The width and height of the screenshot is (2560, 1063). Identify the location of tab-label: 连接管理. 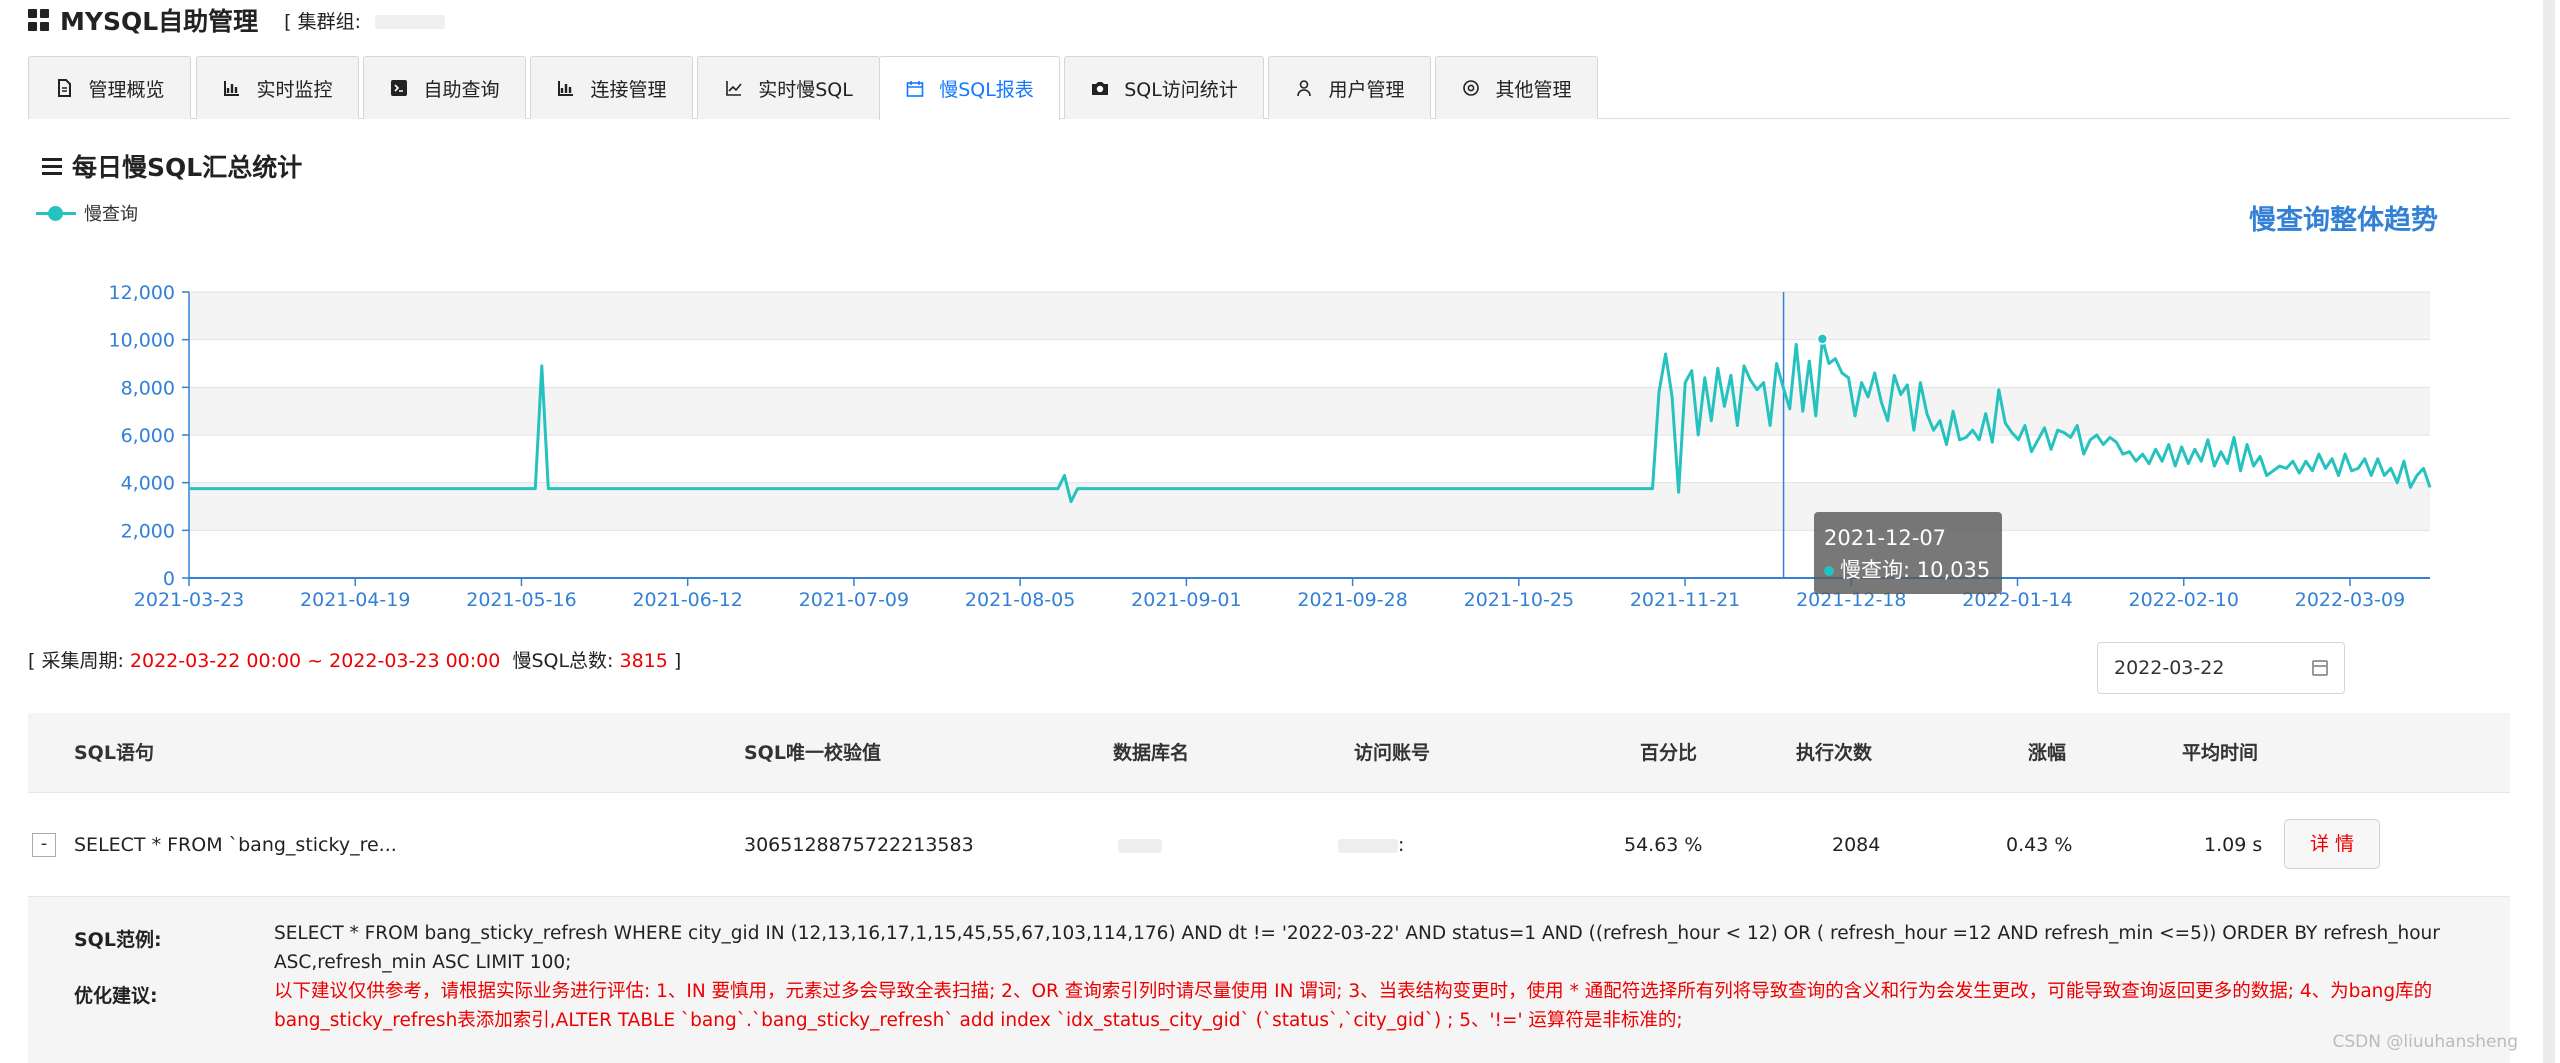
(628, 89).